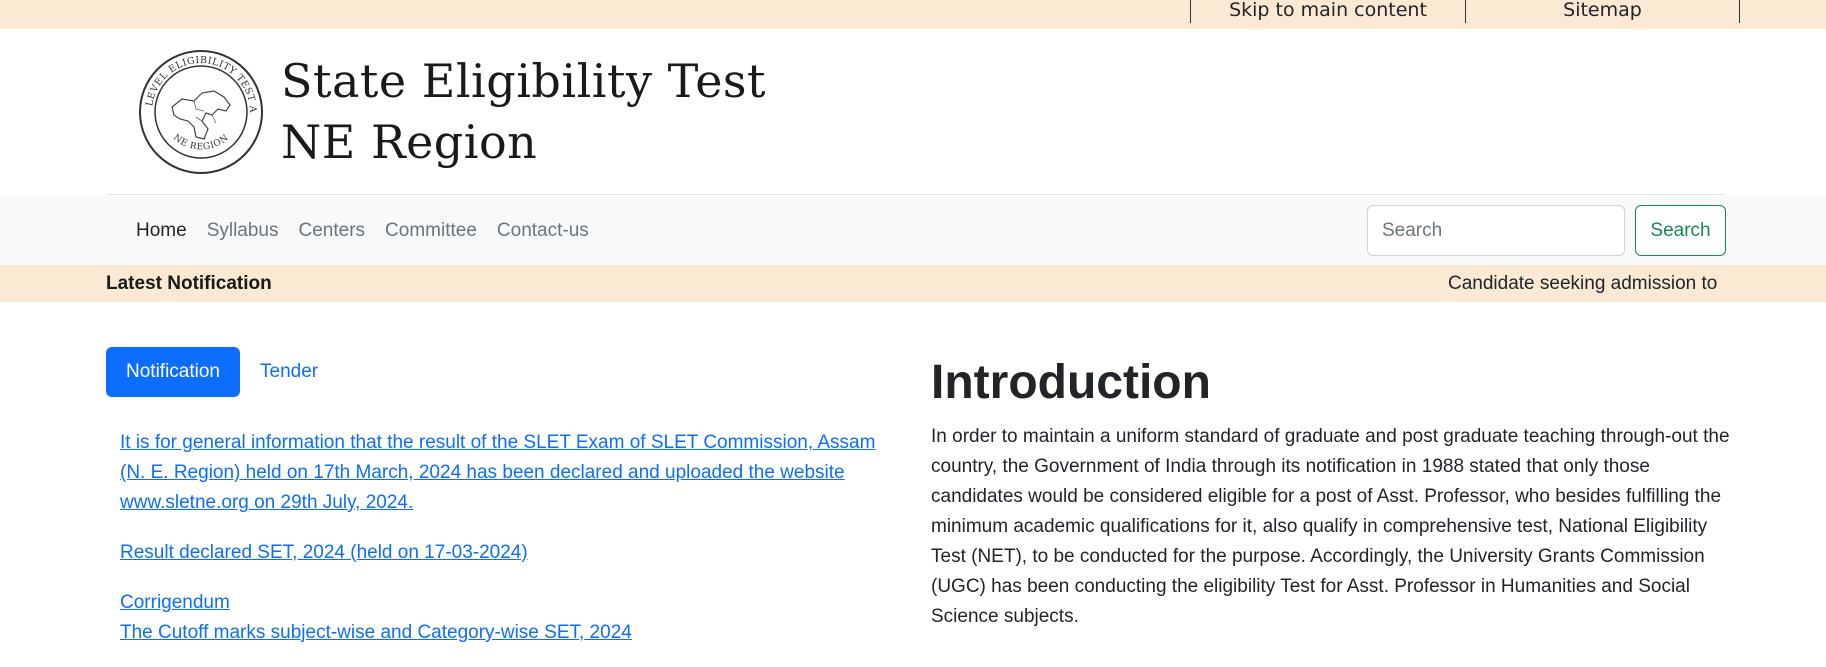 The height and width of the screenshot is (667, 1826). I want to click on notification-marquee: Candidate seeking admission to, so click(1583, 283).